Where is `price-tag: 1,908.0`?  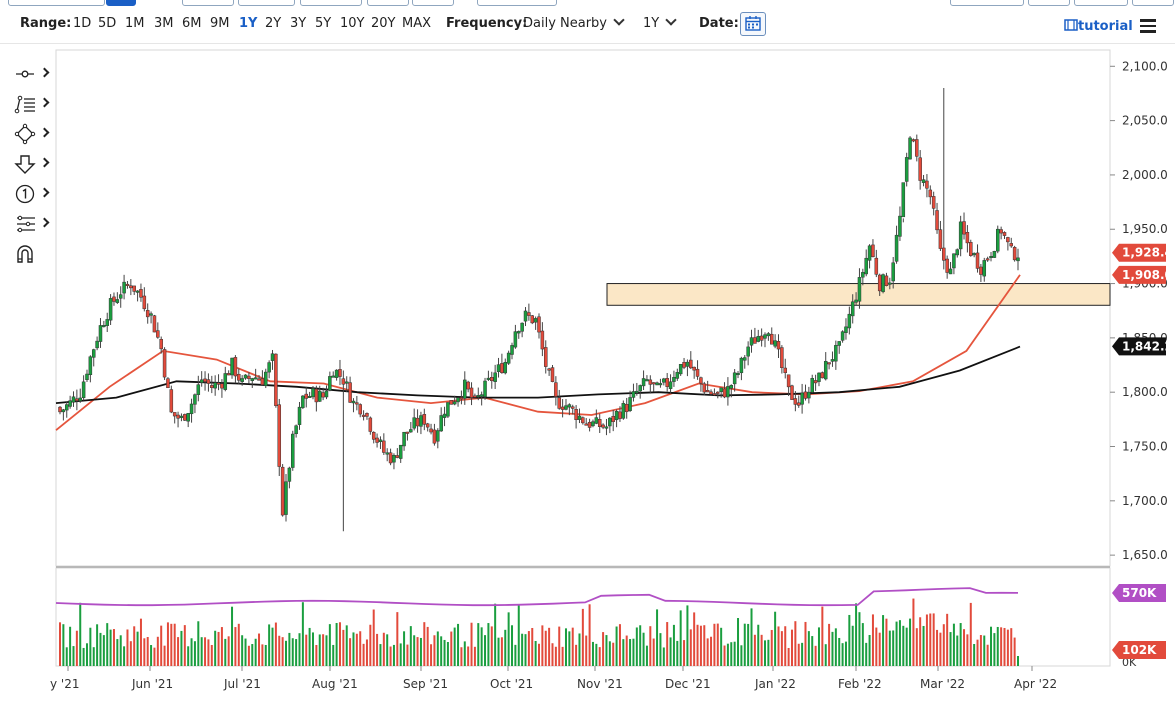 price-tag: 1,908.0 is located at coordinates (1147, 275).